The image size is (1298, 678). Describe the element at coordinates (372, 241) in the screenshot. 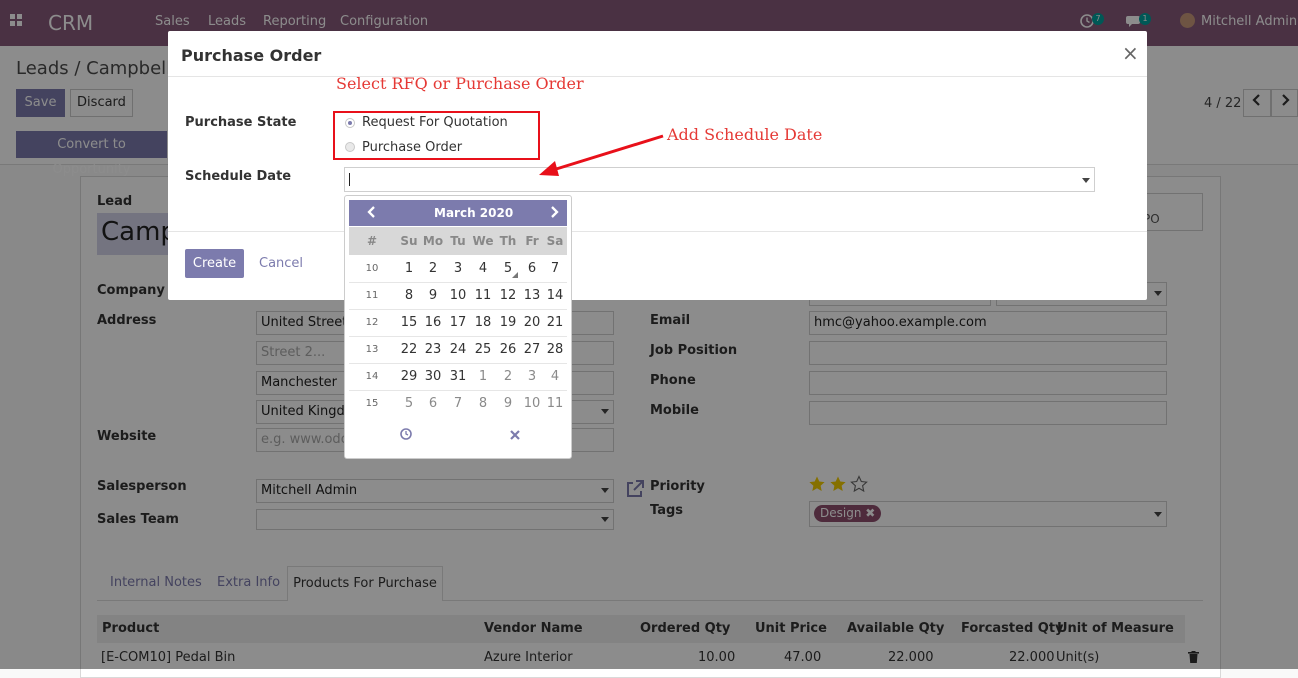

I see `week-number-header: #` at that location.